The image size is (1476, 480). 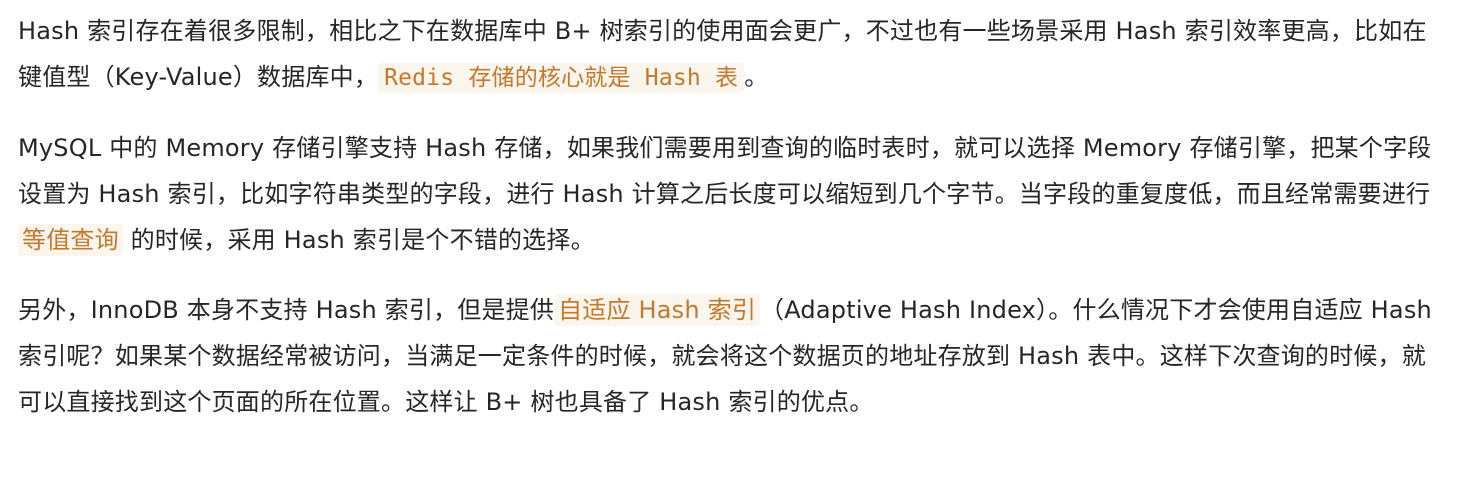 What do you see at coordinates (561, 78) in the screenshot?
I see `inline-code-redis-hash: Redis 存储的核心就是 Hash 表` at bounding box center [561, 78].